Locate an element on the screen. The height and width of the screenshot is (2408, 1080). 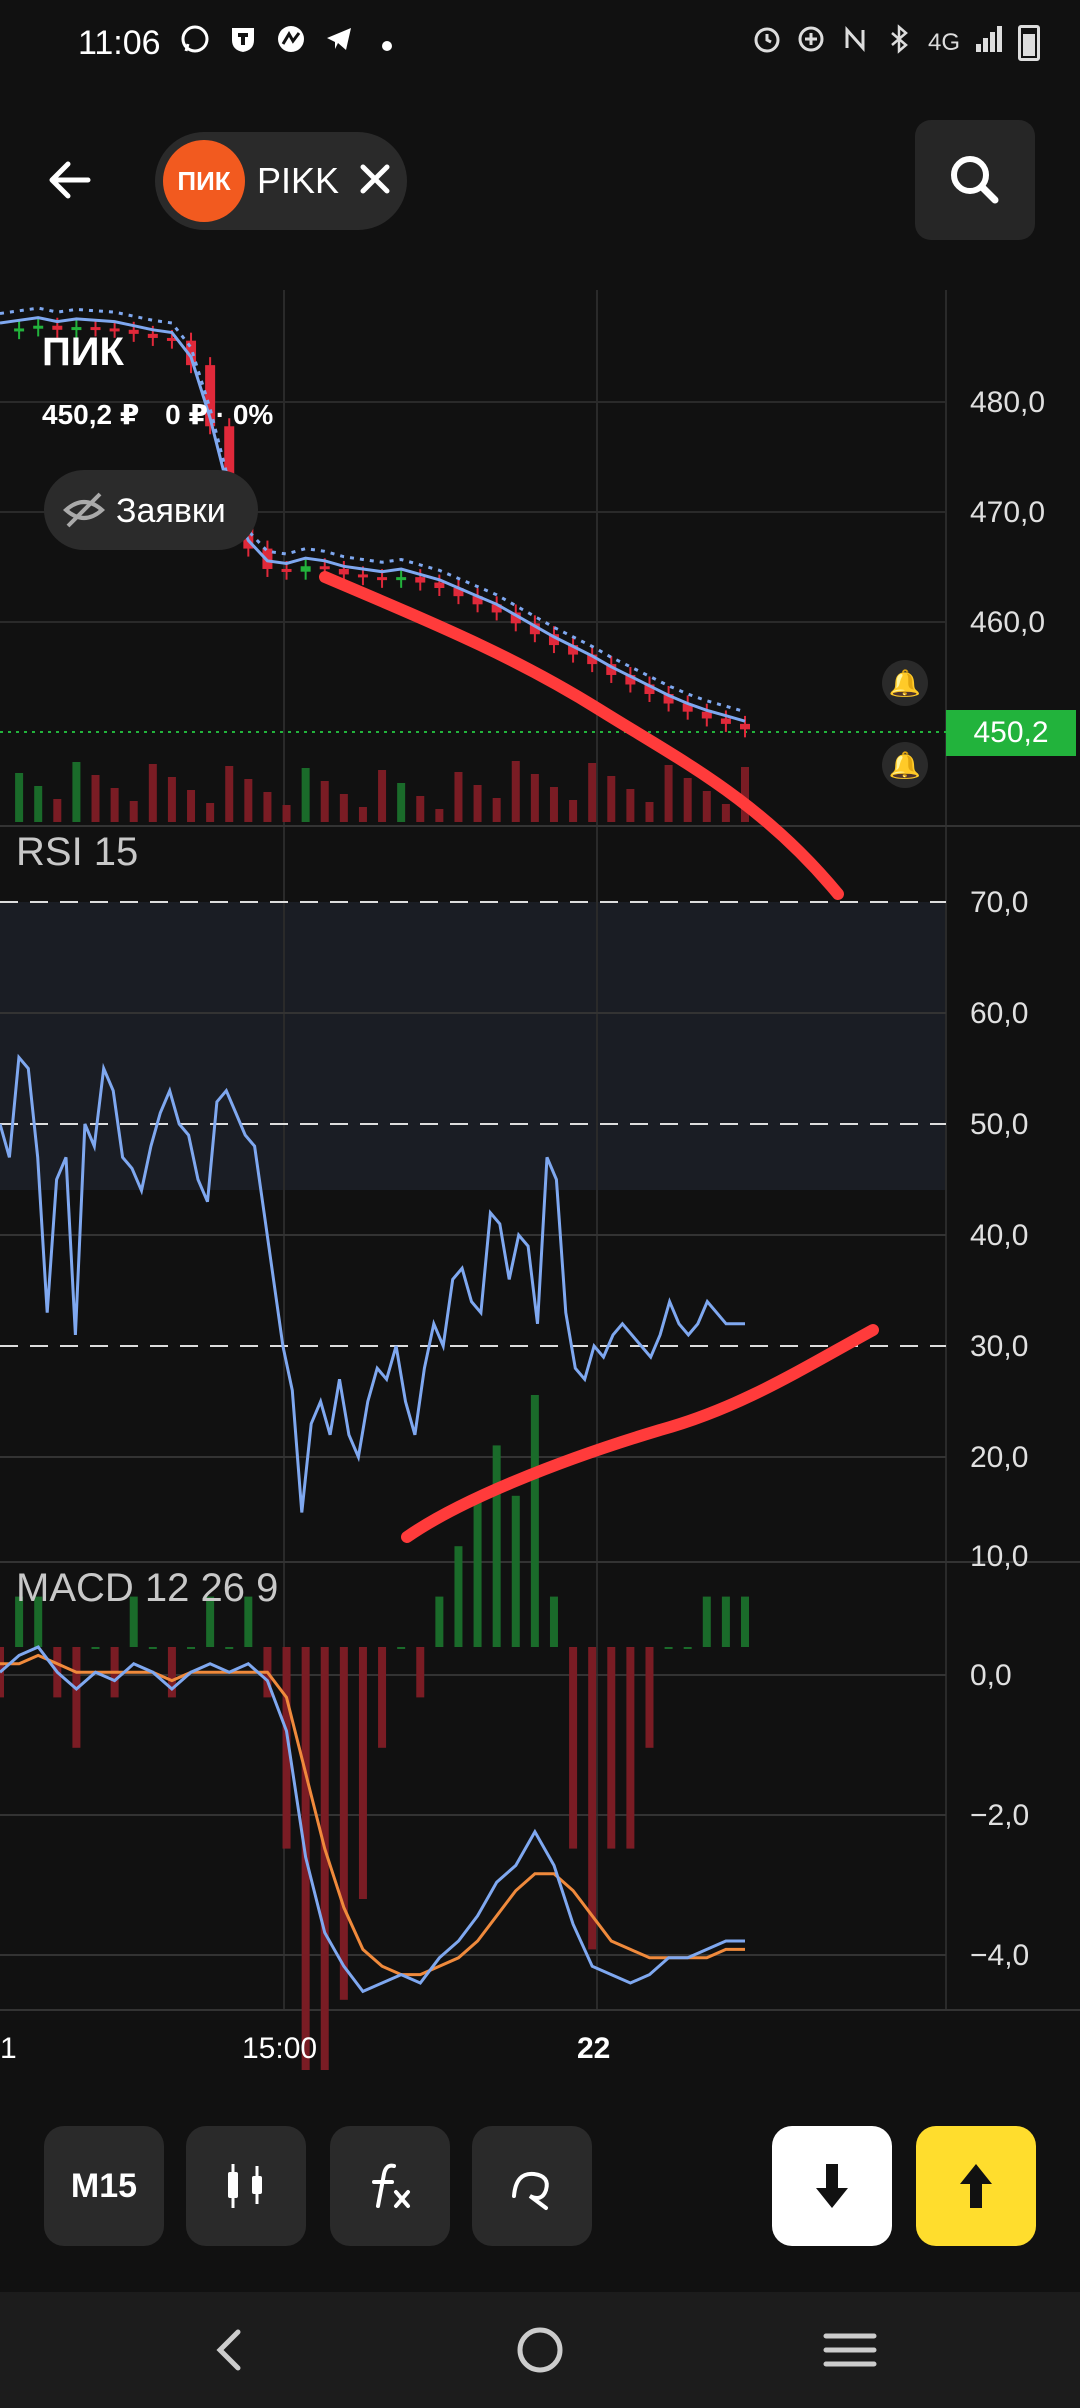
candlestick-icon is located at coordinates (245, 2186).